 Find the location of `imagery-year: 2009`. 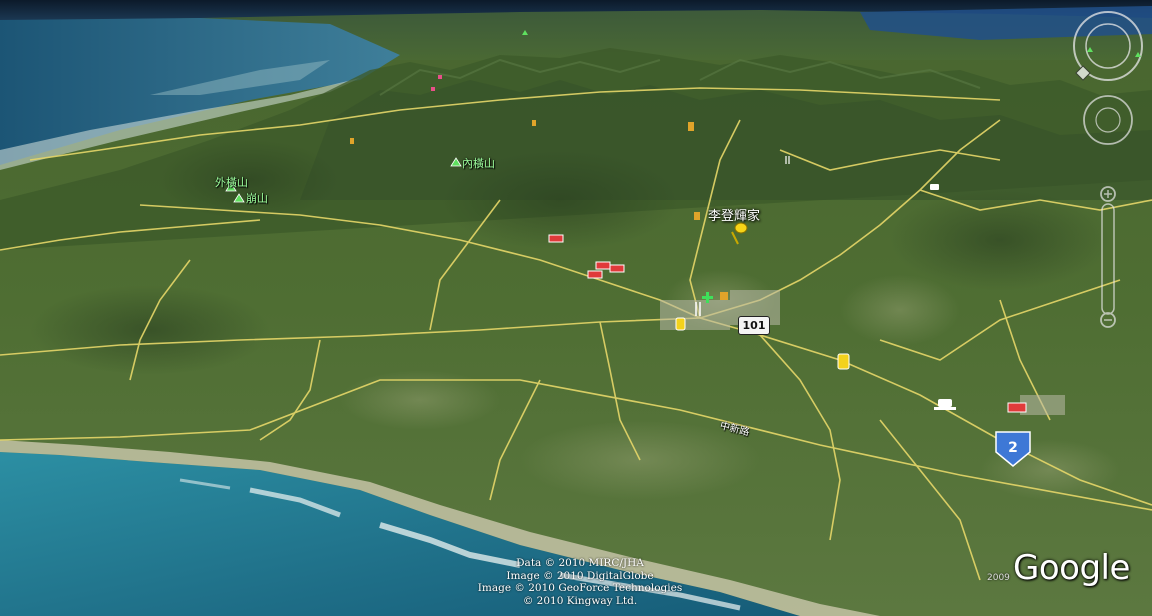

imagery-year: 2009 is located at coordinates (998, 578).